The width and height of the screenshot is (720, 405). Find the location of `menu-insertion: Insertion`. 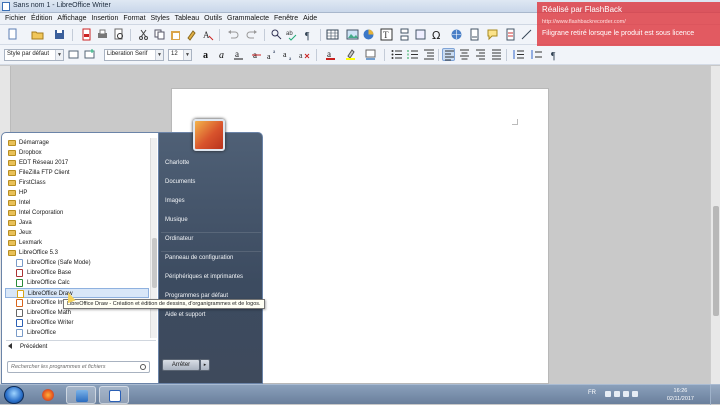

menu-insertion: Insertion is located at coordinates (105, 18).